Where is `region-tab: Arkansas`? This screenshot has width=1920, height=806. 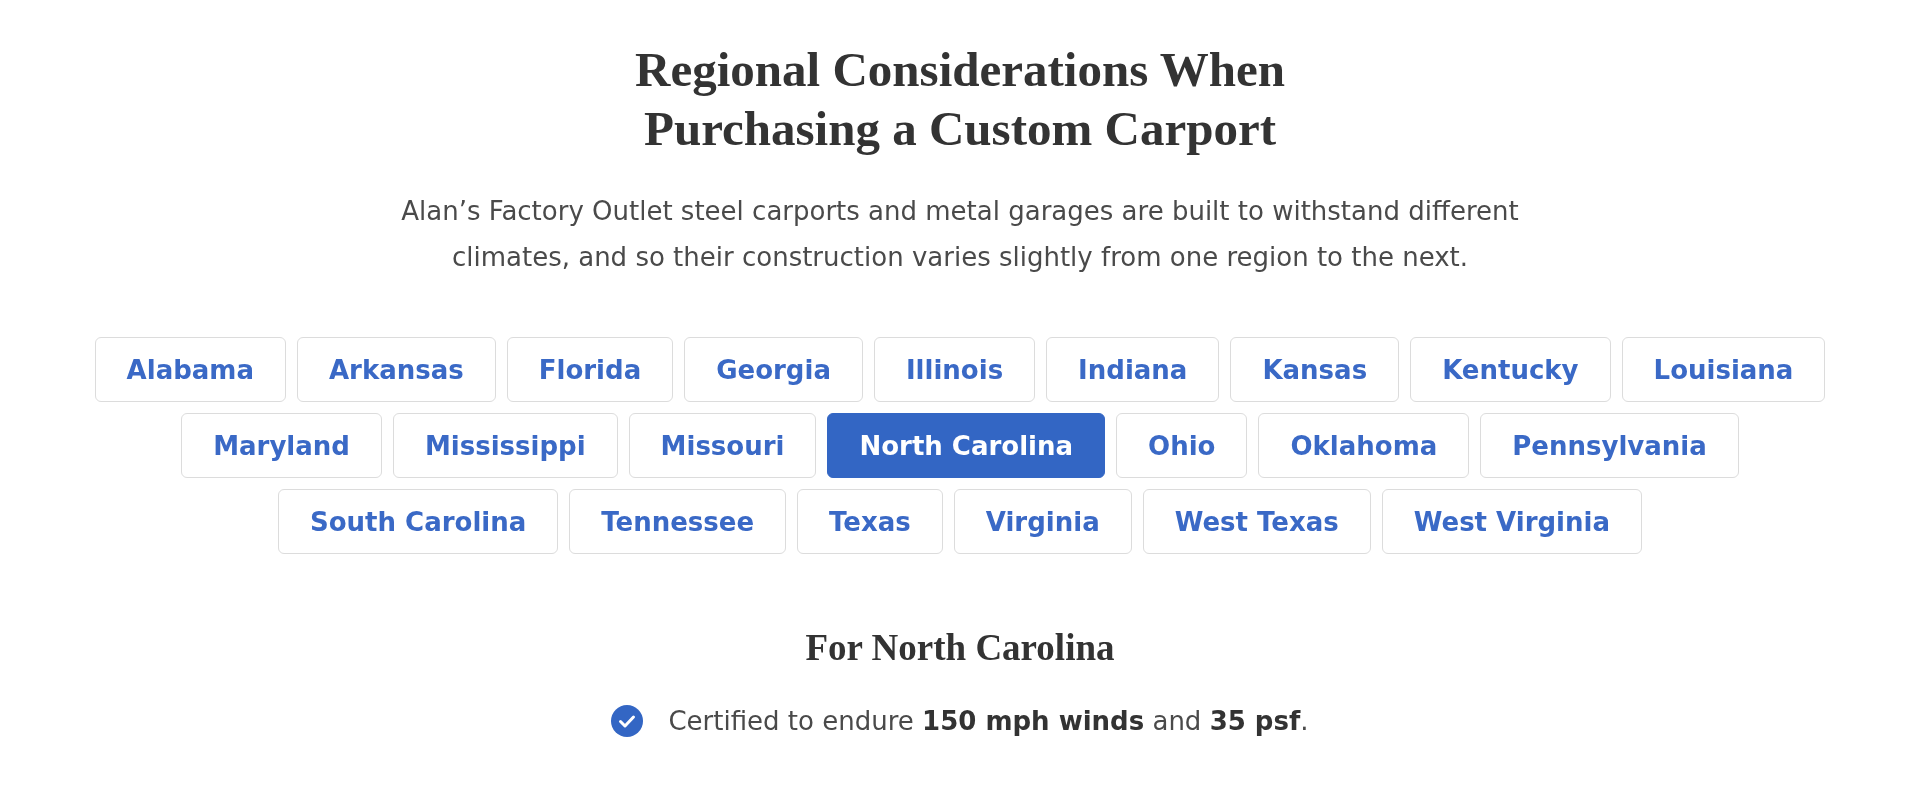
region-tab: Arkansas is located at coordinates (396, 369).